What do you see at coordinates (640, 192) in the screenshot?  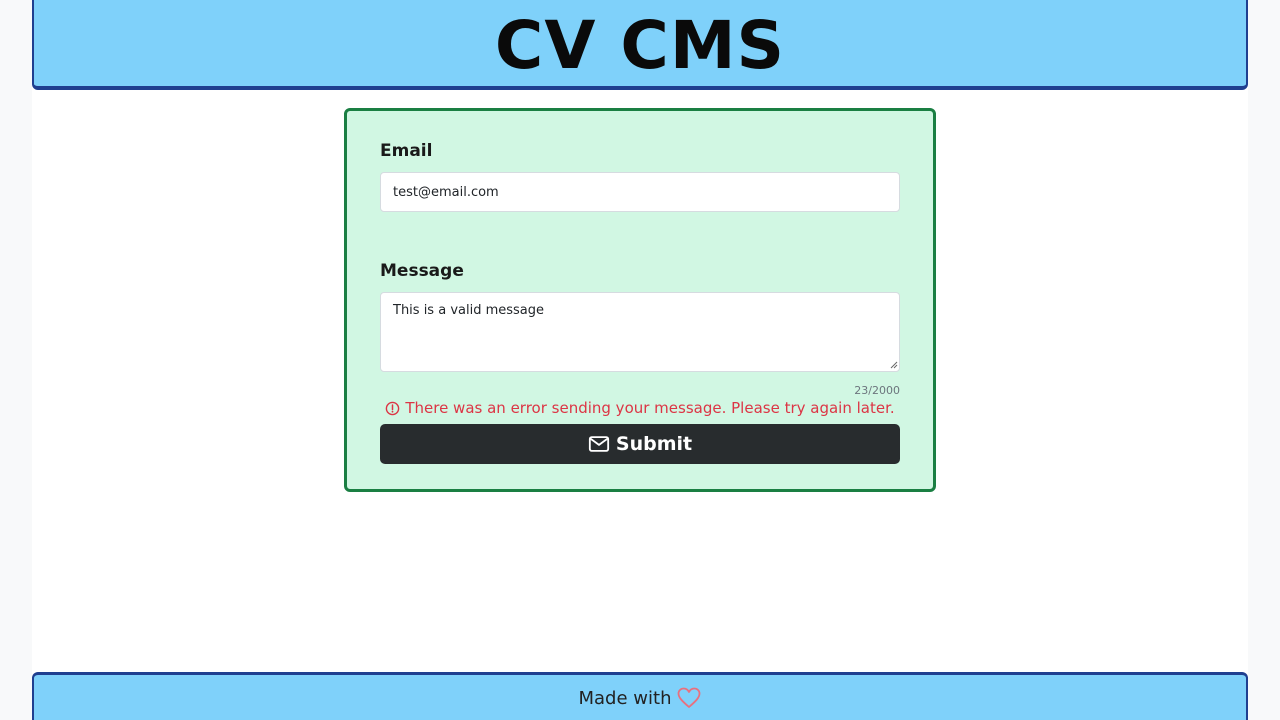 I see `email-field` at bounding box center [640, 192].